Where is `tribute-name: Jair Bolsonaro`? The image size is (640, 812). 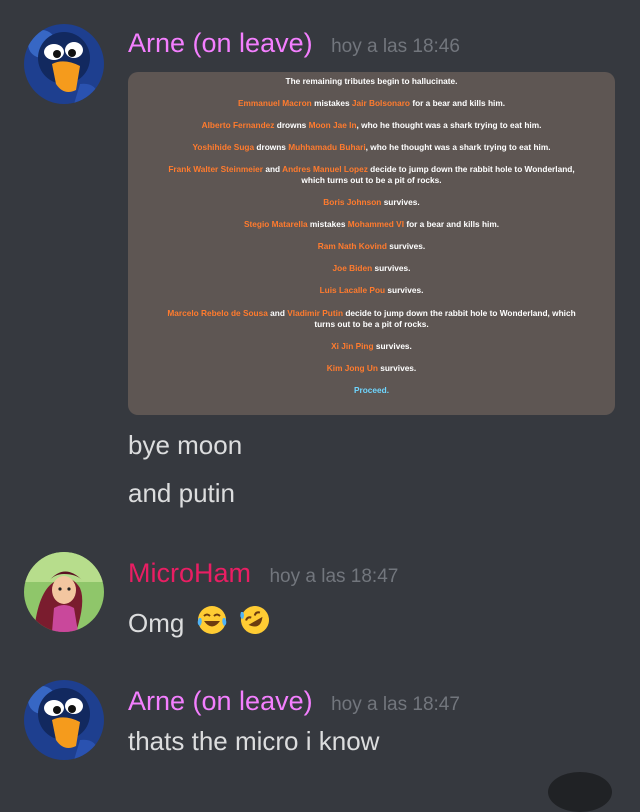
tribute-name: Jair Bolsonaro is located at coordinates (381, 103).